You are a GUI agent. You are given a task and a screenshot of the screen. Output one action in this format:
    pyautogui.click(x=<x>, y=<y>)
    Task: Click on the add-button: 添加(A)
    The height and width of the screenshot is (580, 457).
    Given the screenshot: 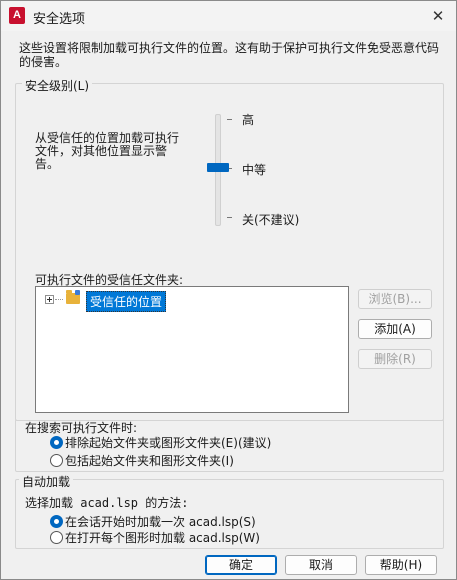 What is the action you would take?
    pyautogui.click(x=395, y=329)
    